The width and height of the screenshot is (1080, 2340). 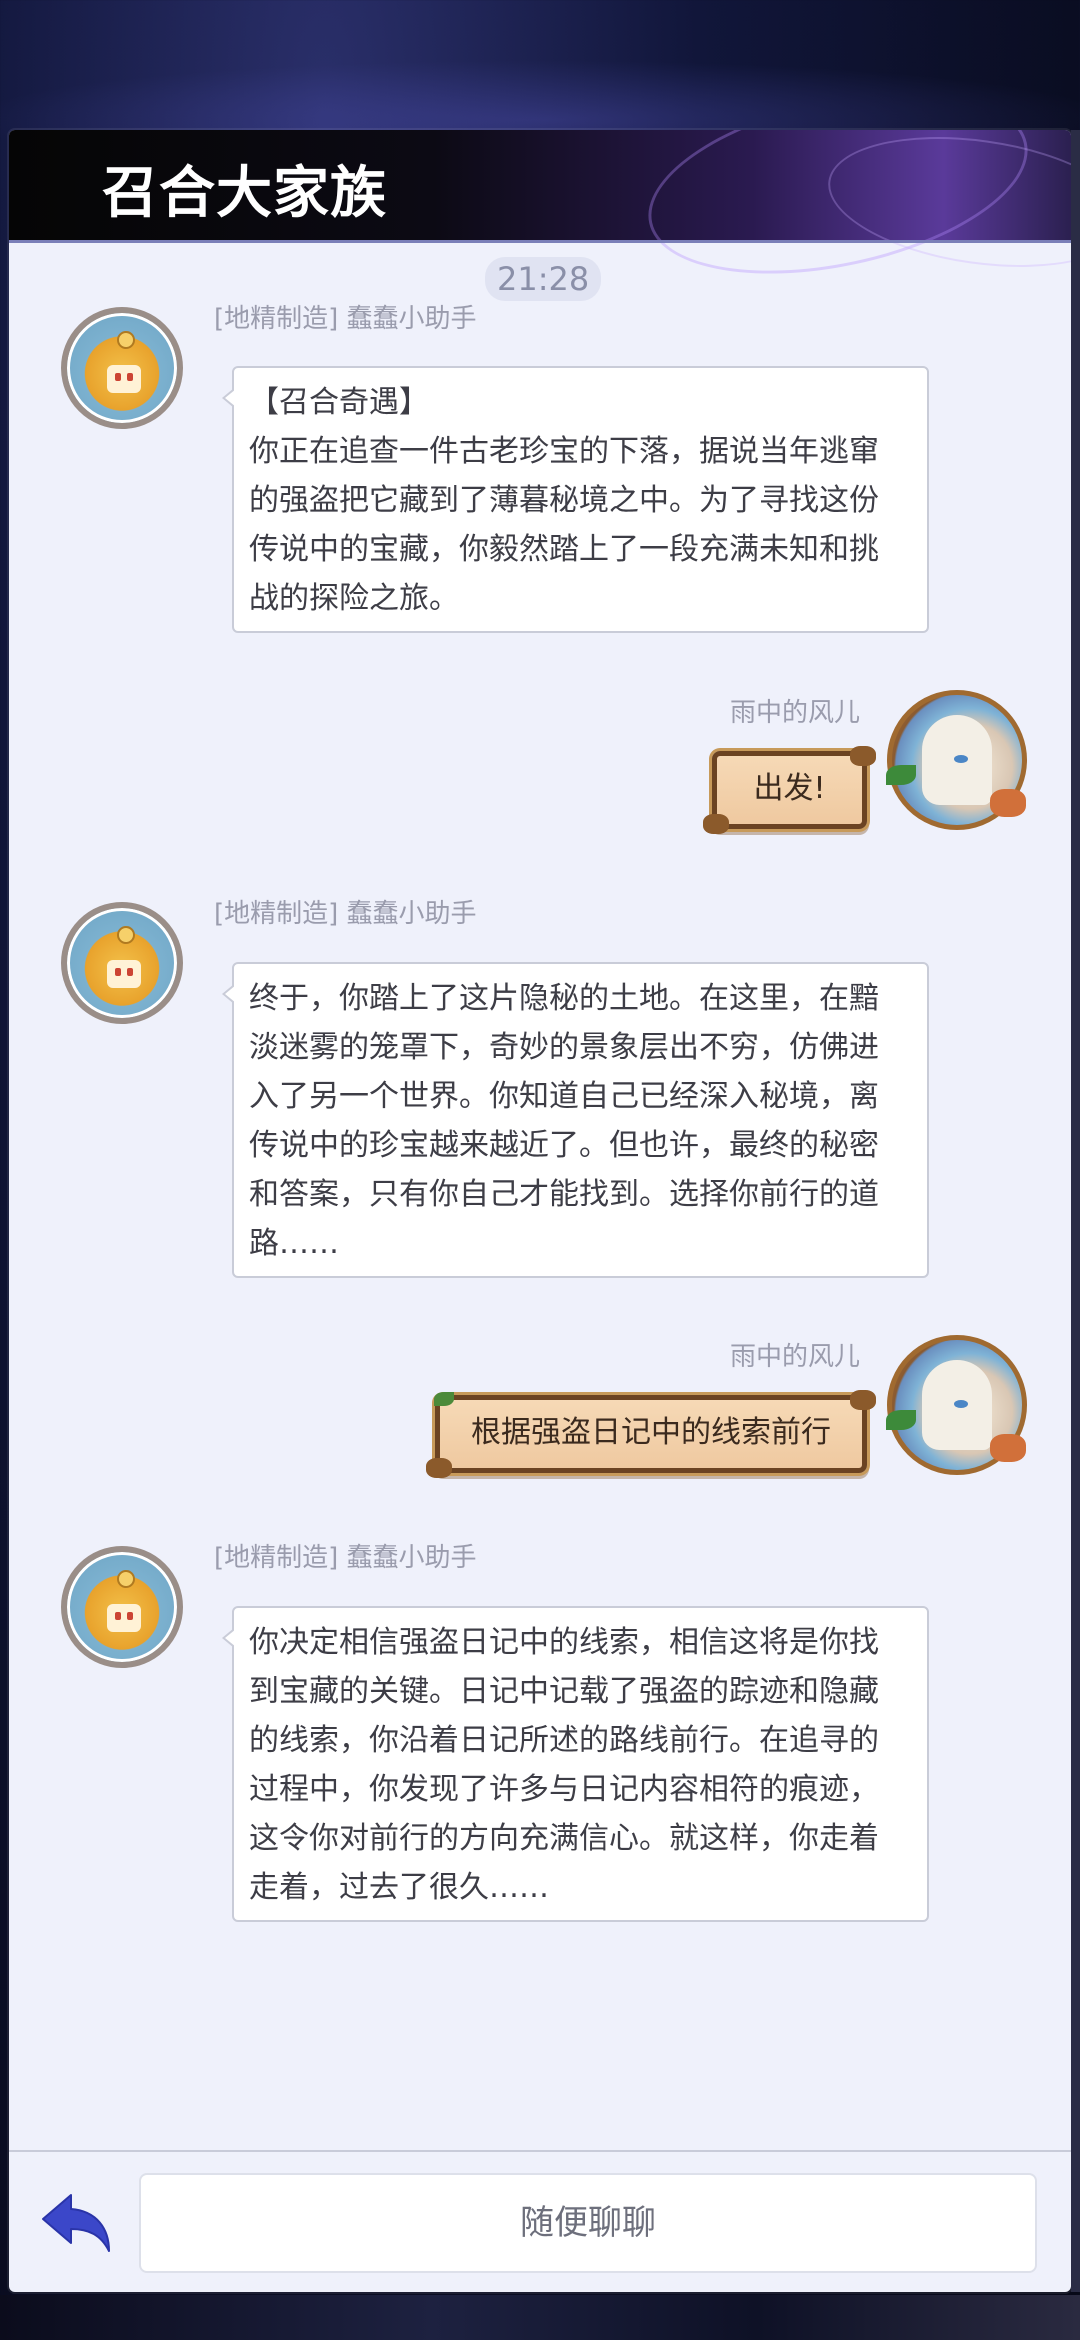 I want to click on message-line: 传说中的宝藏，你毅然踏上了一段充满未知和挑, so click(x=564, y=549).